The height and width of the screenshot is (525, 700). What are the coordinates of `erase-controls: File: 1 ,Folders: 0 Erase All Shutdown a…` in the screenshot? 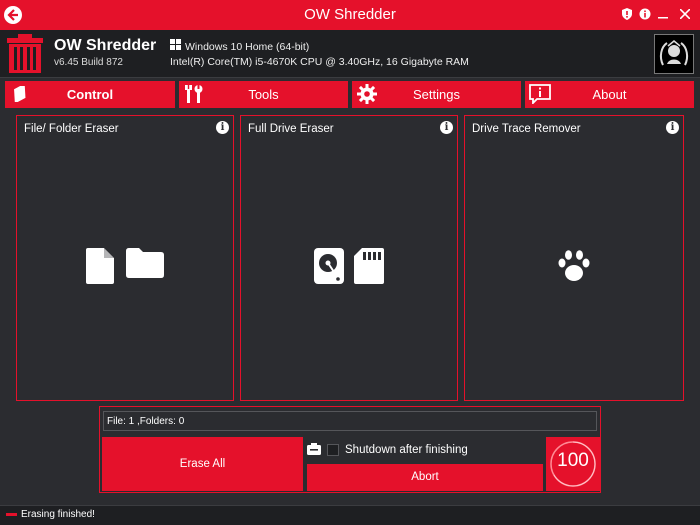 It's located at (350, 449).